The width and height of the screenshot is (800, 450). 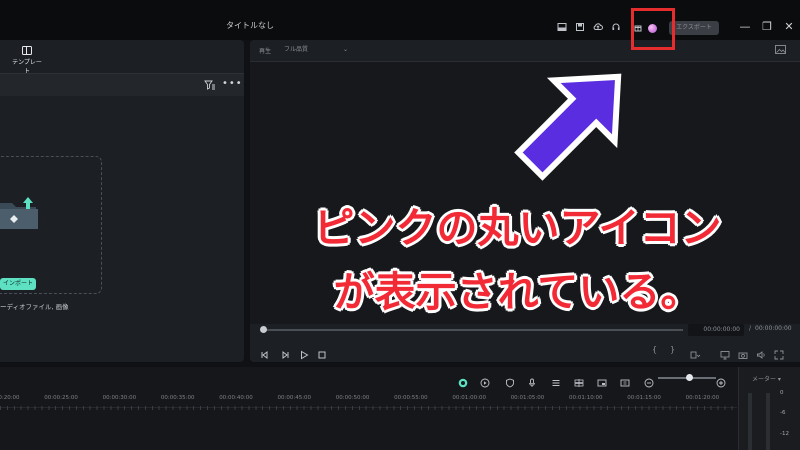 What do you see at coordinates (317, 50) in the screenshot?
I see `quality-dropdown: フル品質 ⌄` at bounding box center [317, 50].